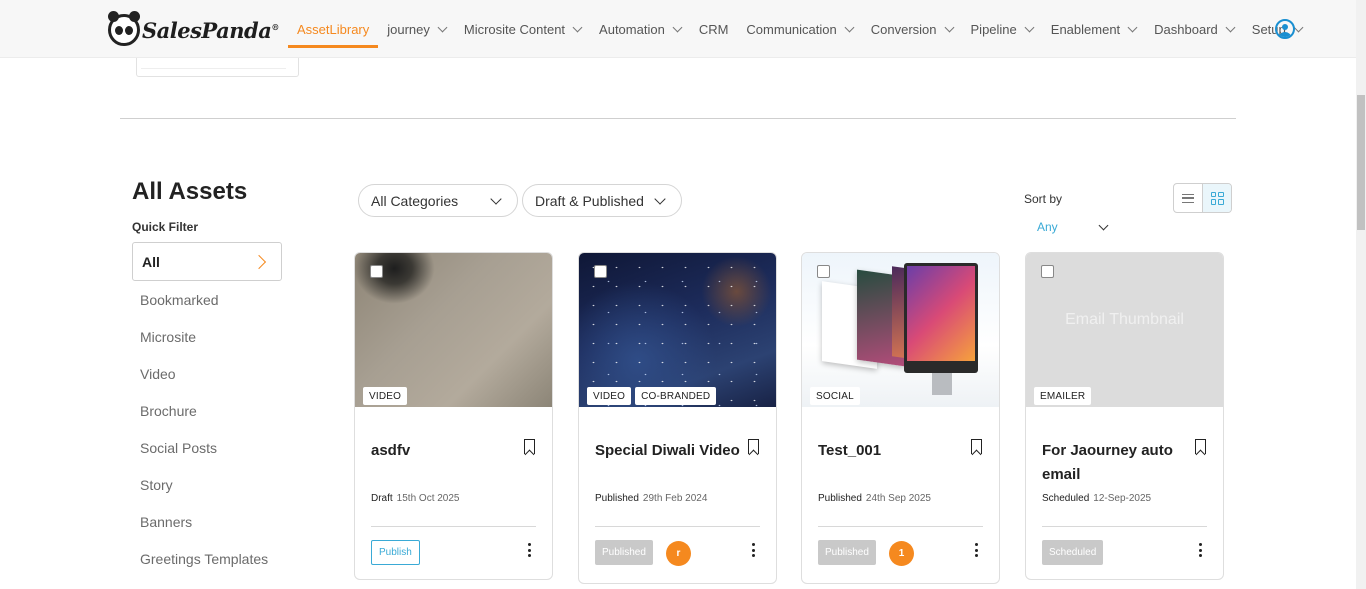 Image resolution: width=1366 pixels, height=589 pixels. I want to click on quick-filter-banners: Banners, so click(204, 530).